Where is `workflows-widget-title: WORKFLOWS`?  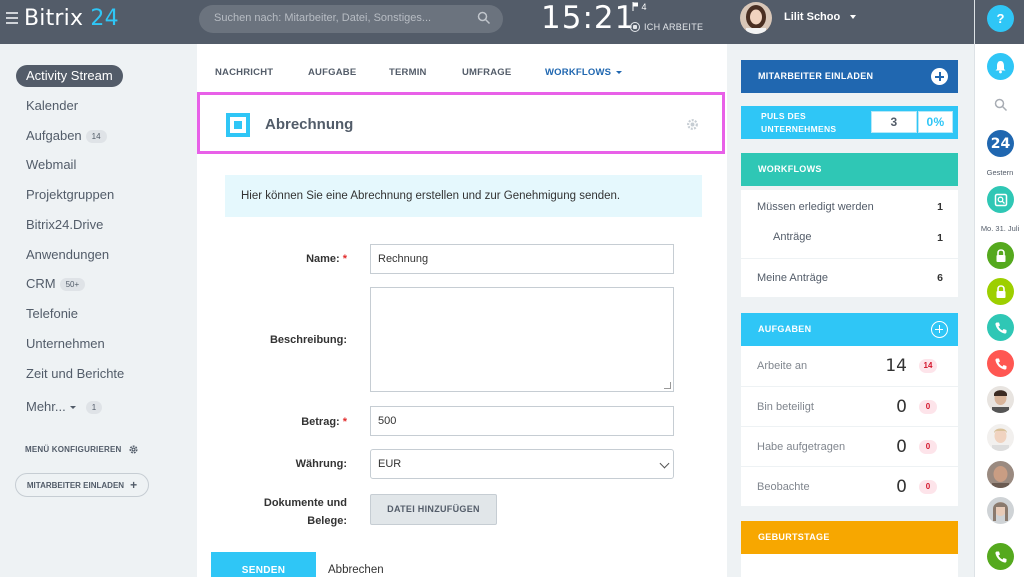
workflows-widget-title: WORKFLOWS is located at coordinates (849, 169).